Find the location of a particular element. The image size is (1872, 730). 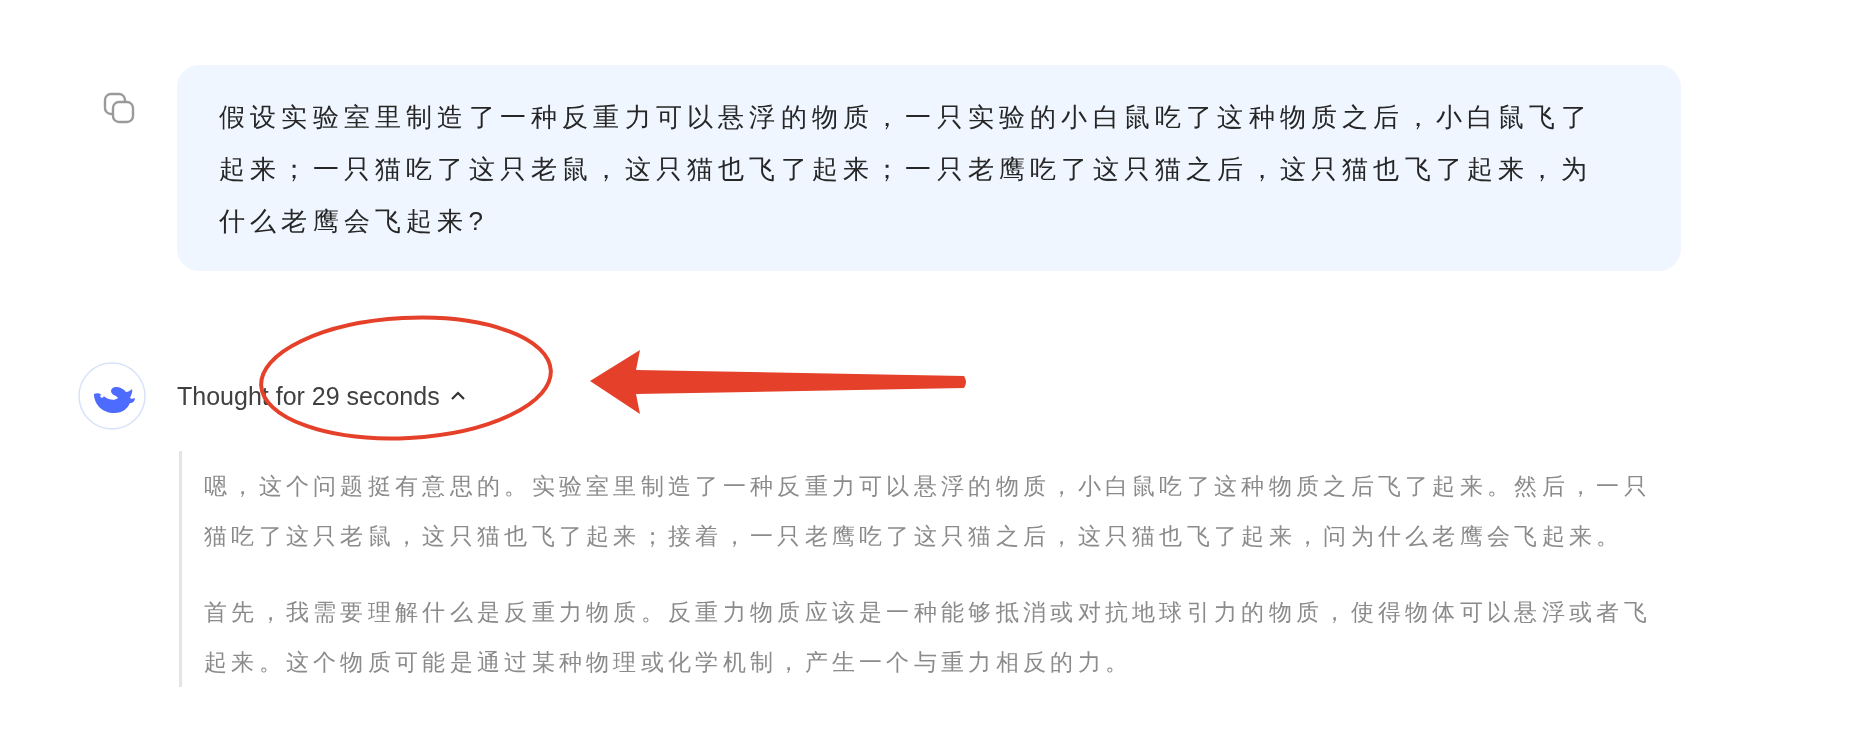

whale-avatar-icon is located at coordinates (112, 396).